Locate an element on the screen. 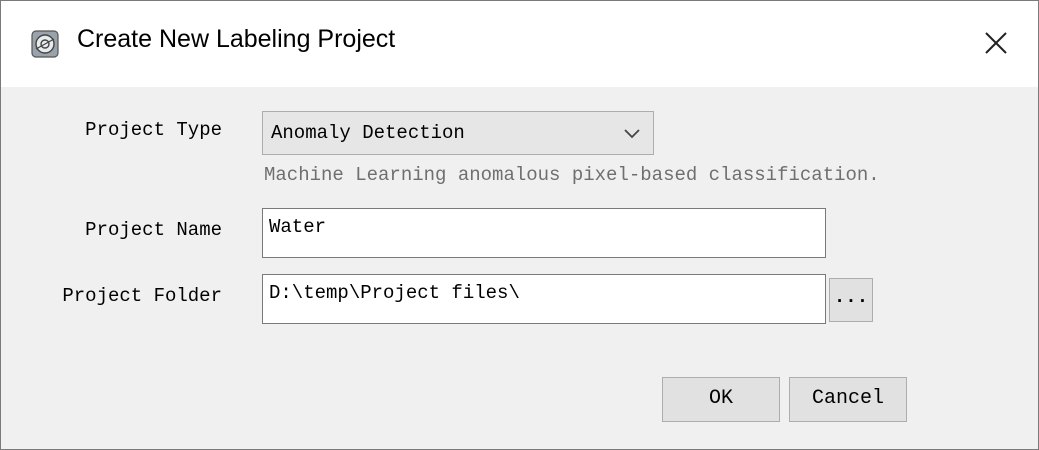 The width and height of the screenshot is (1039, 450). project-type-select: Anomaly Detection is located at coordinates (458, 133).